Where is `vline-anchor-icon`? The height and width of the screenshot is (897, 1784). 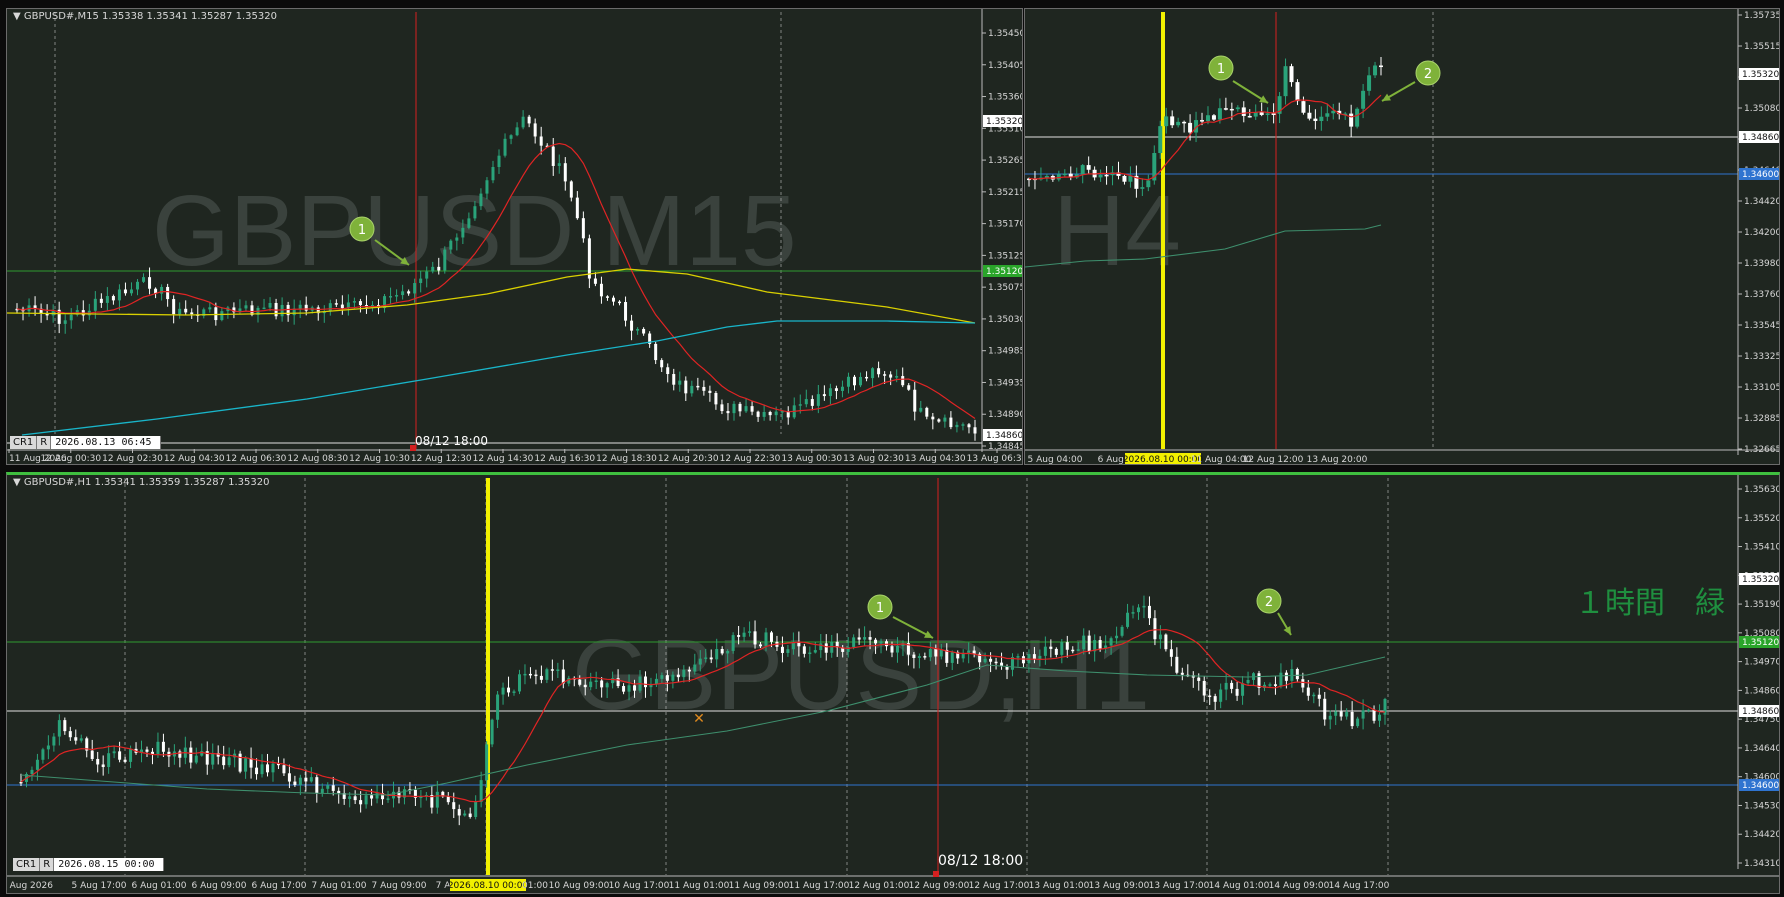
vline-anchor-icon is located at coordinates (936, 874).